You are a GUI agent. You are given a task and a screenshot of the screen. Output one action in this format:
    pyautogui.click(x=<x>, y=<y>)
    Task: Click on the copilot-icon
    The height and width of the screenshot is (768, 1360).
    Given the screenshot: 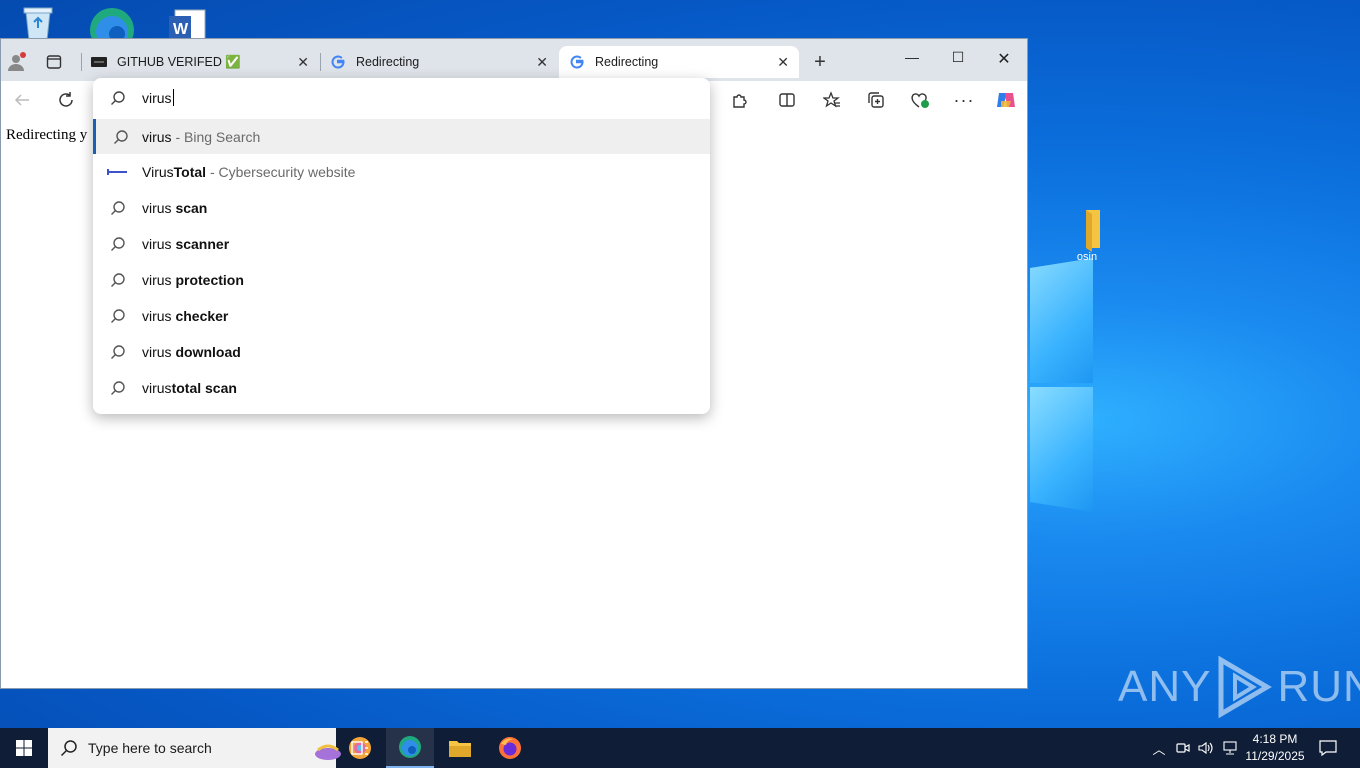 What is the action you would take?
    pyautogui.click(x=1006, y=100)
    